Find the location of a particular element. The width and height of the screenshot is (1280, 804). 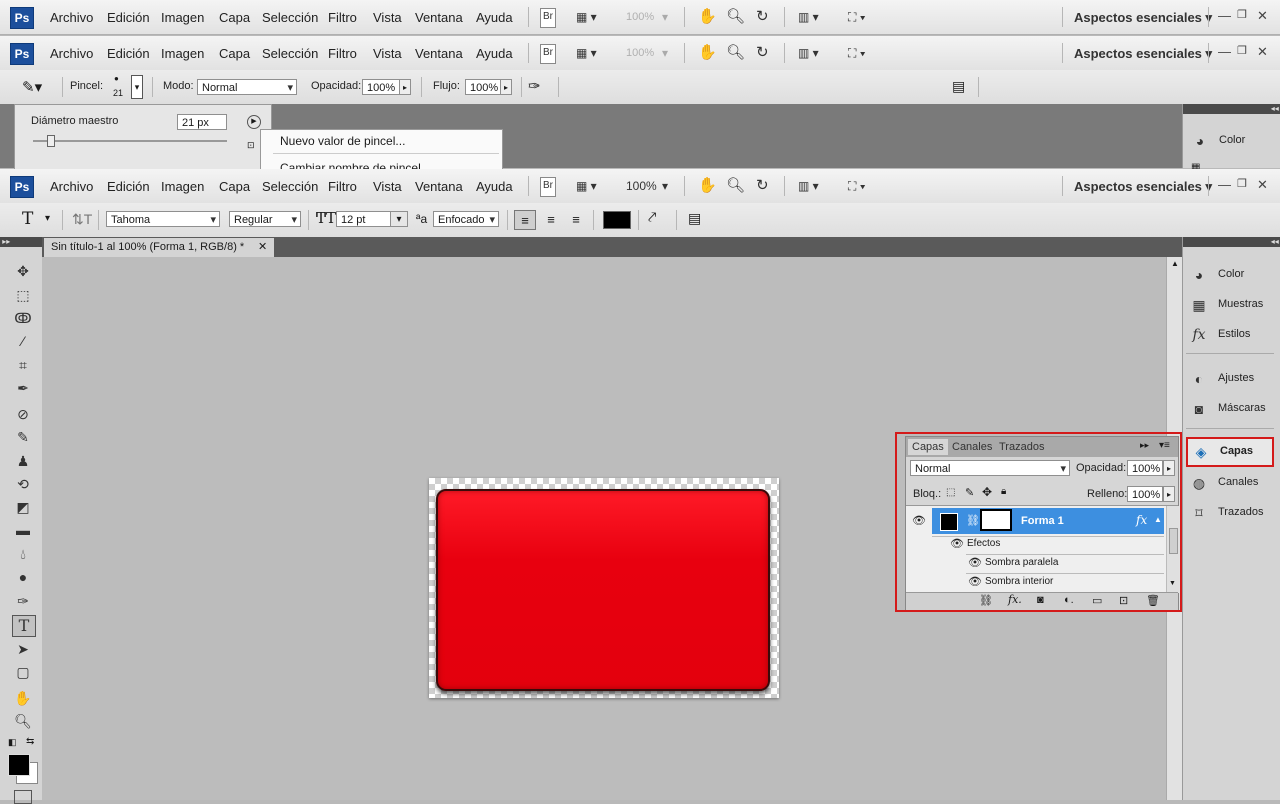

collapse-effects-icon: ▲ is located at coordinates (1158, 519).